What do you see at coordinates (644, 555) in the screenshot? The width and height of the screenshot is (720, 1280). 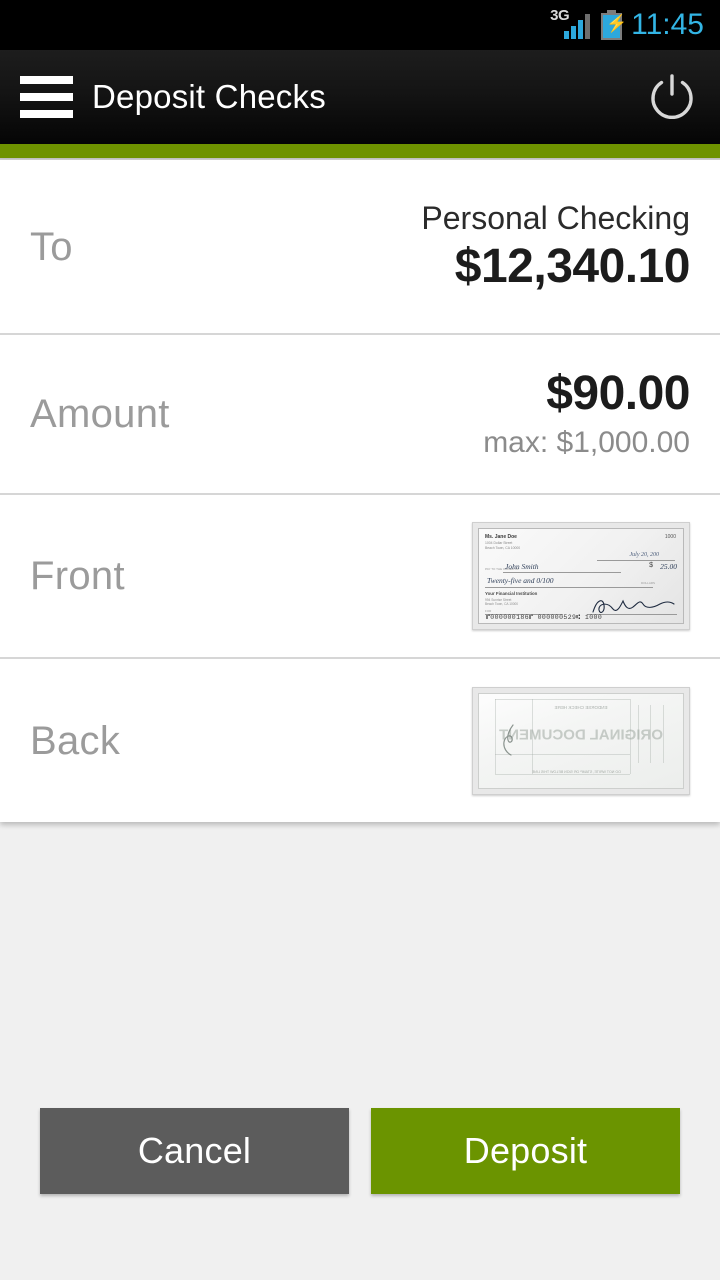 I see `check-date: July 20, 200` at bounding box center [644, 555].